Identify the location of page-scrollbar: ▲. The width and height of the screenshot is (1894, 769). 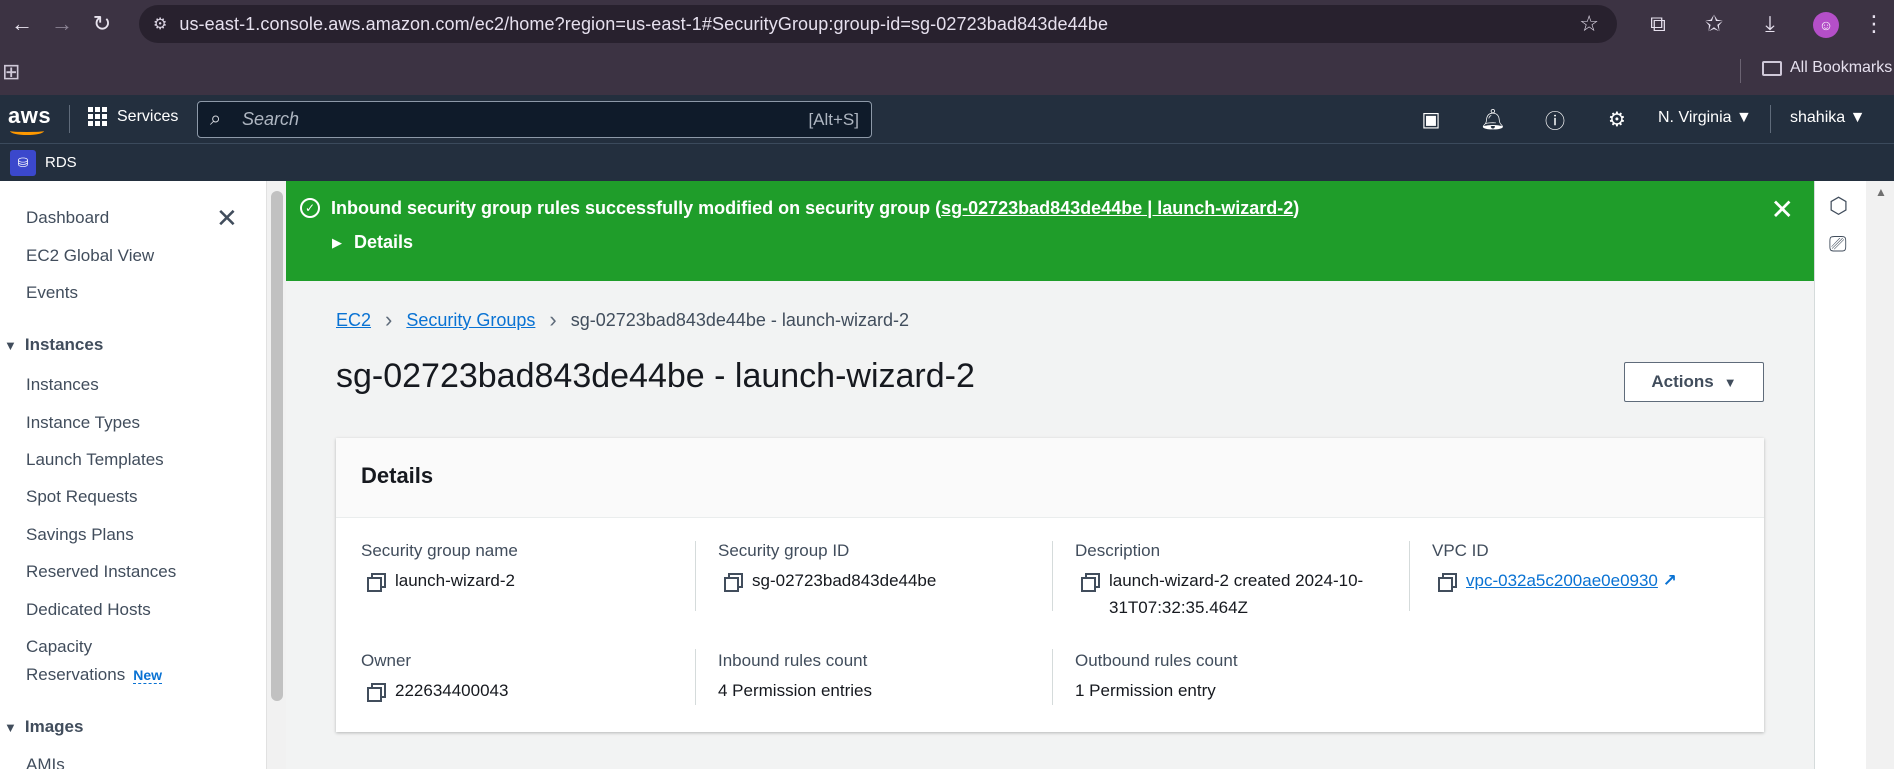
(1880, 475).